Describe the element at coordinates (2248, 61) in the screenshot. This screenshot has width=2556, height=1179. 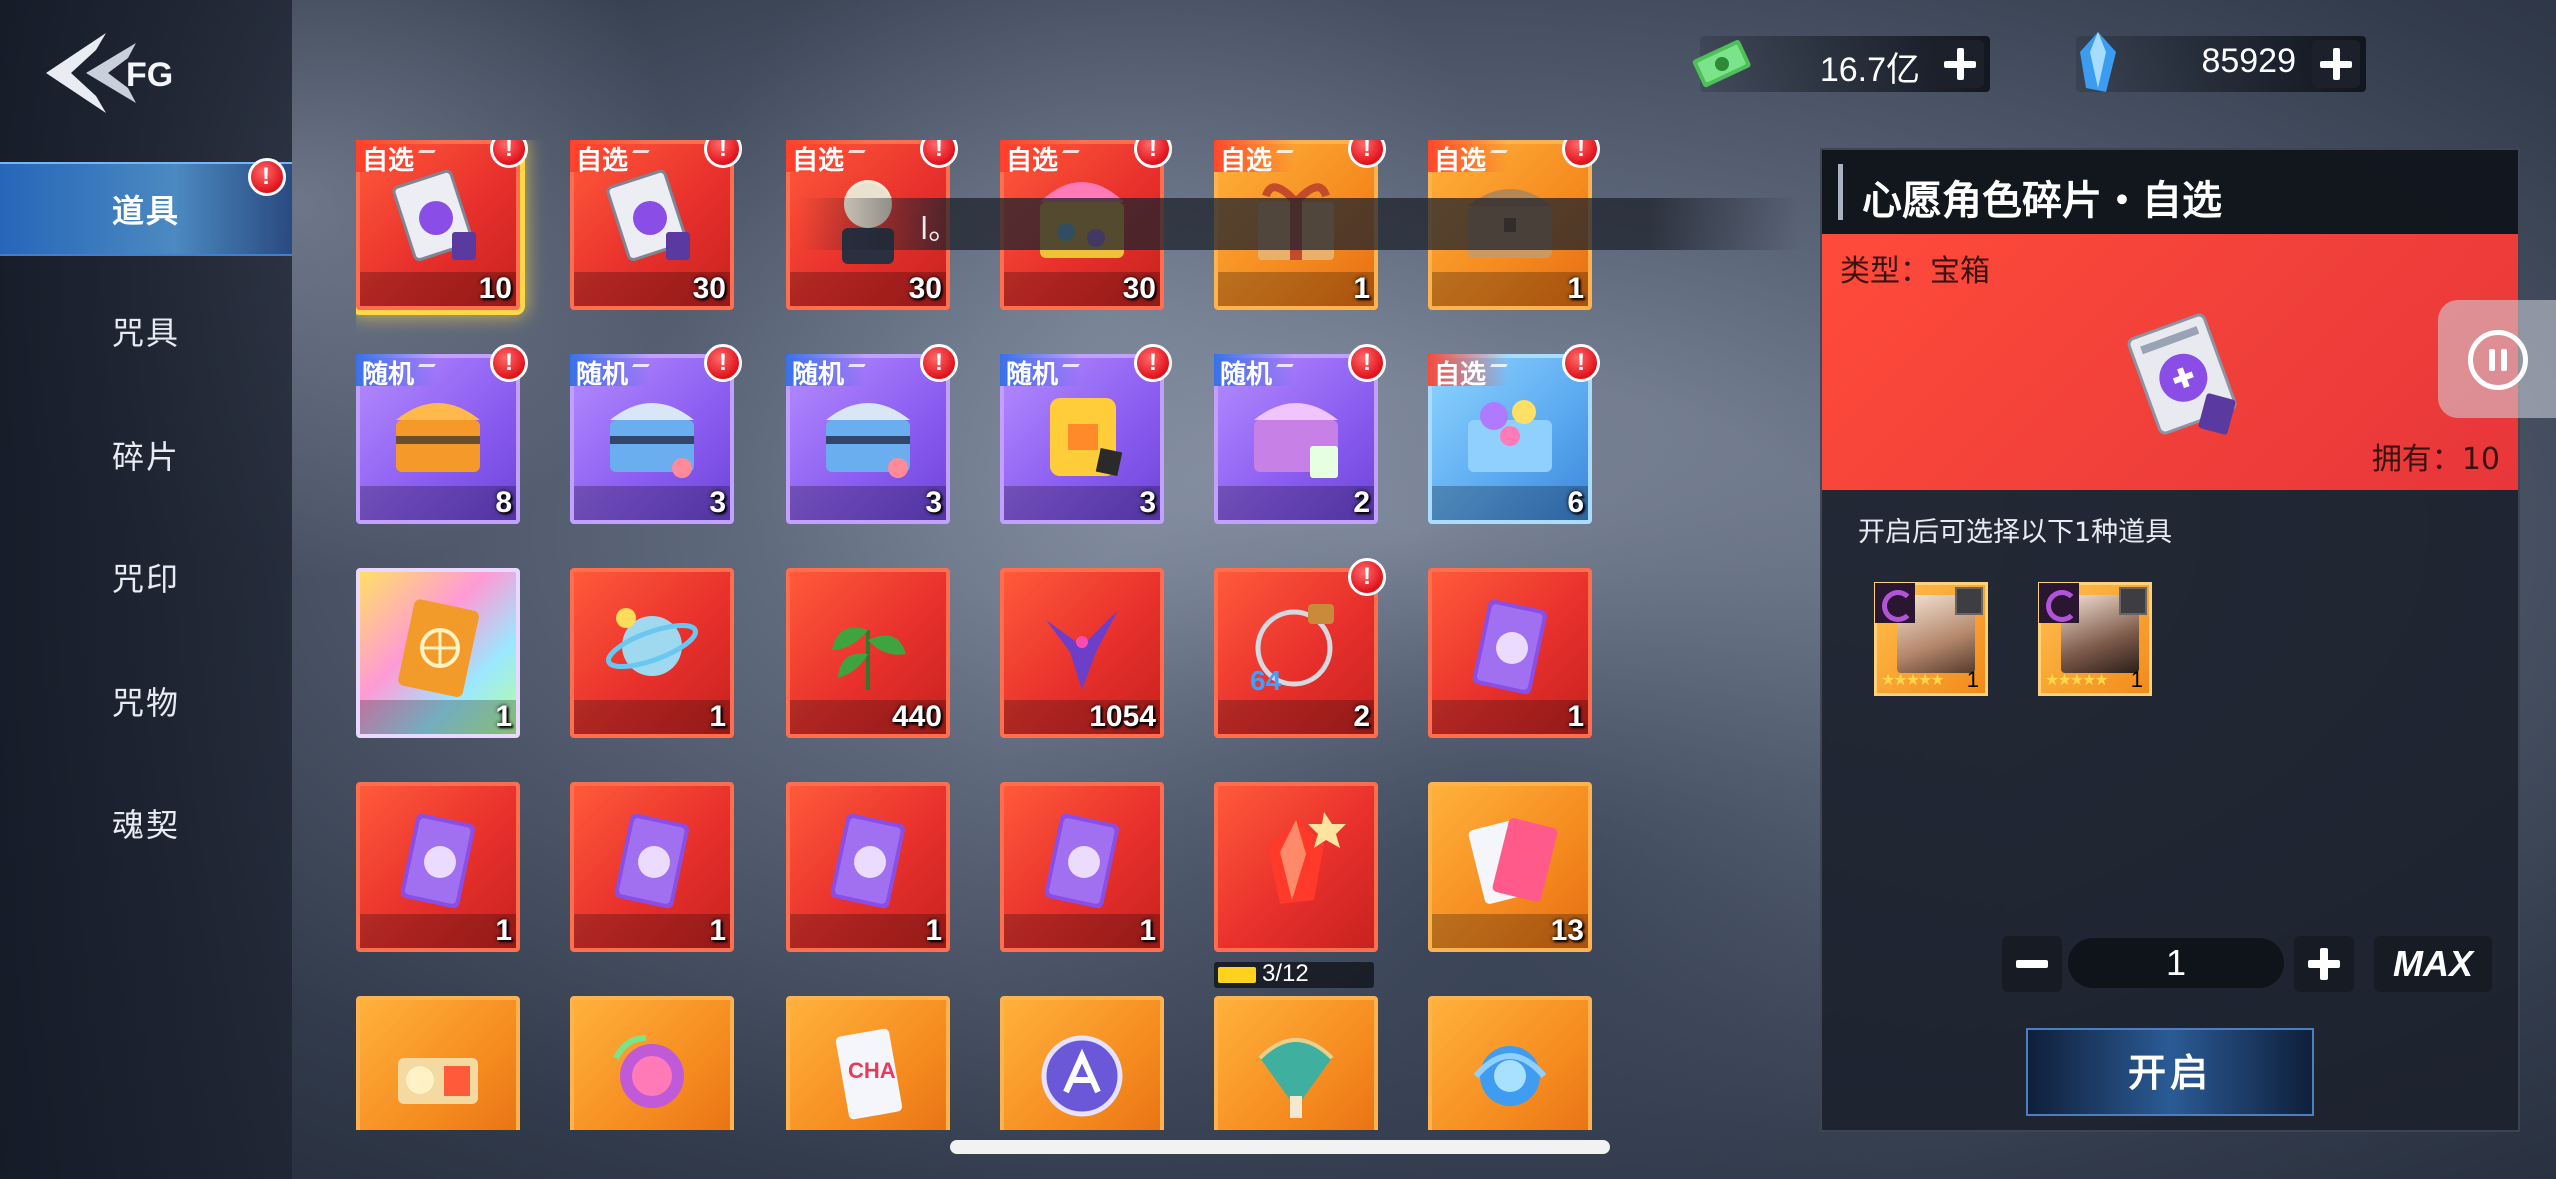
I see `crystal-value: 85929` at that location.